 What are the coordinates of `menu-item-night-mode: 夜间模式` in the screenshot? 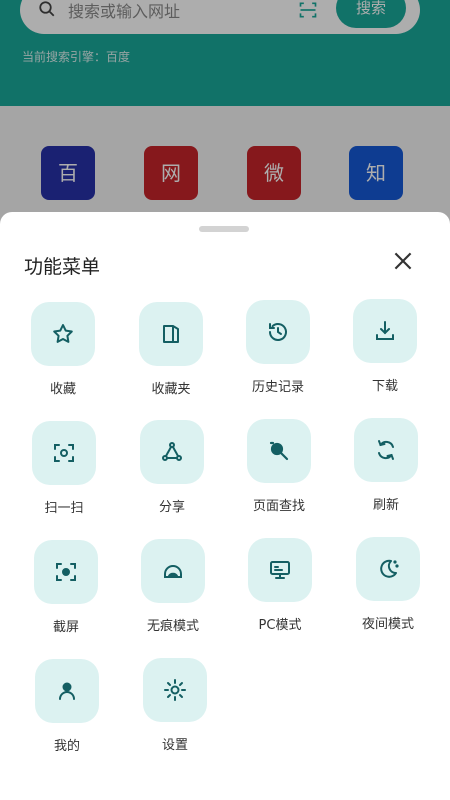 It's located at (388, 587).